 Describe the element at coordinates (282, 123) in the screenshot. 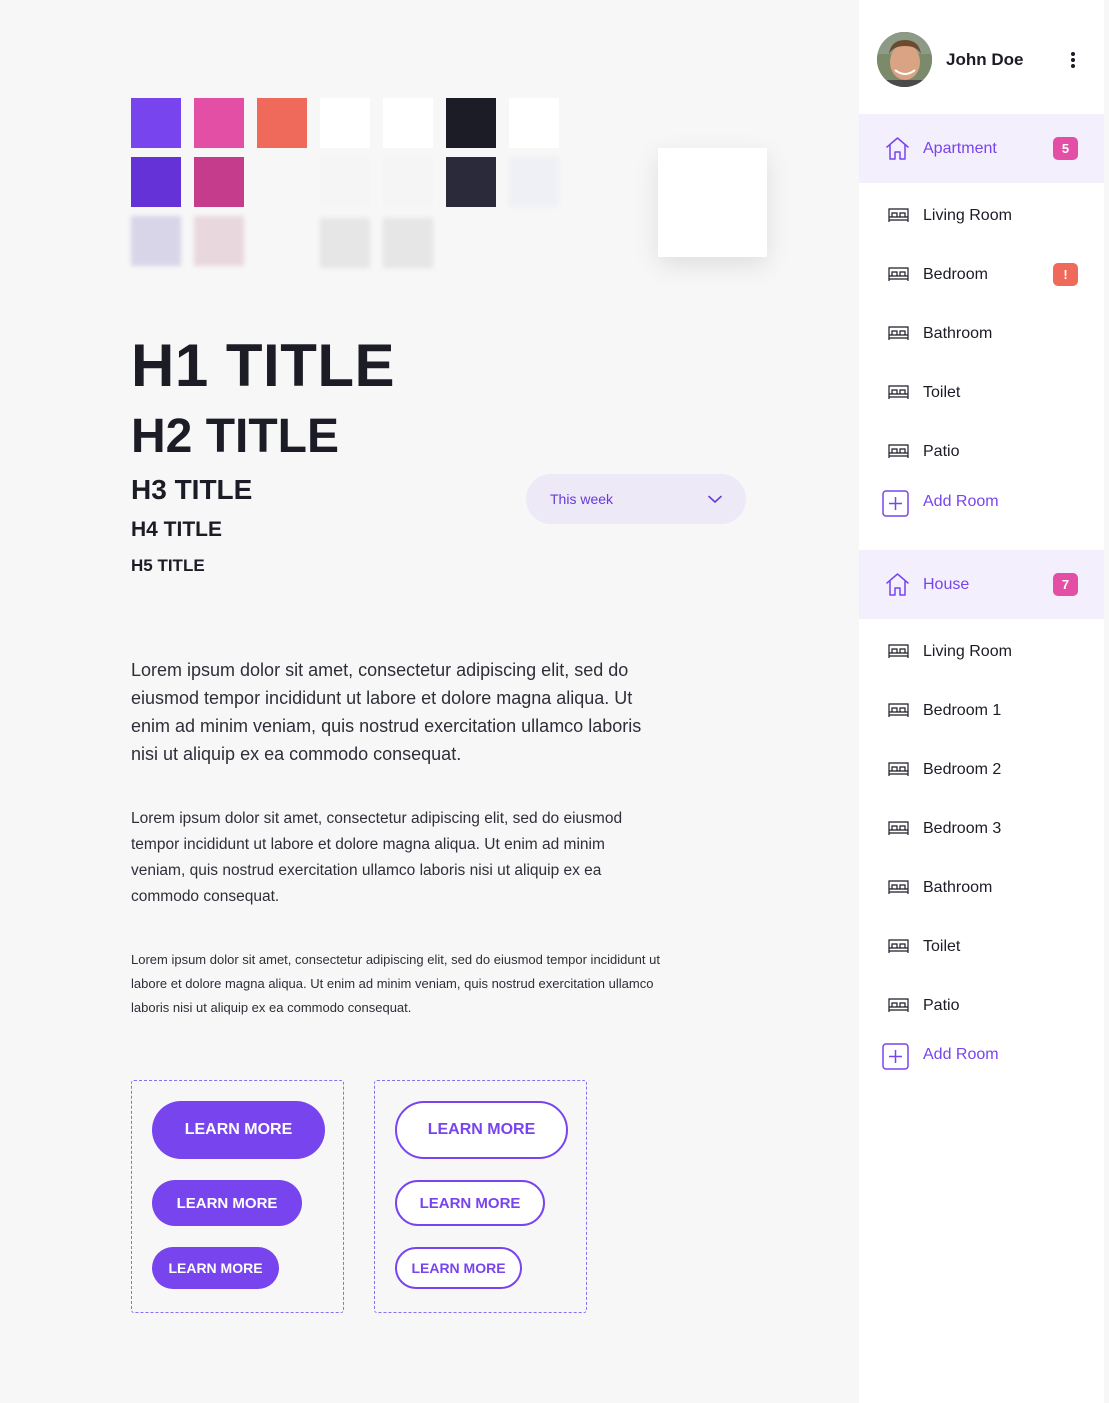

I see `swatch-coral` at that location.